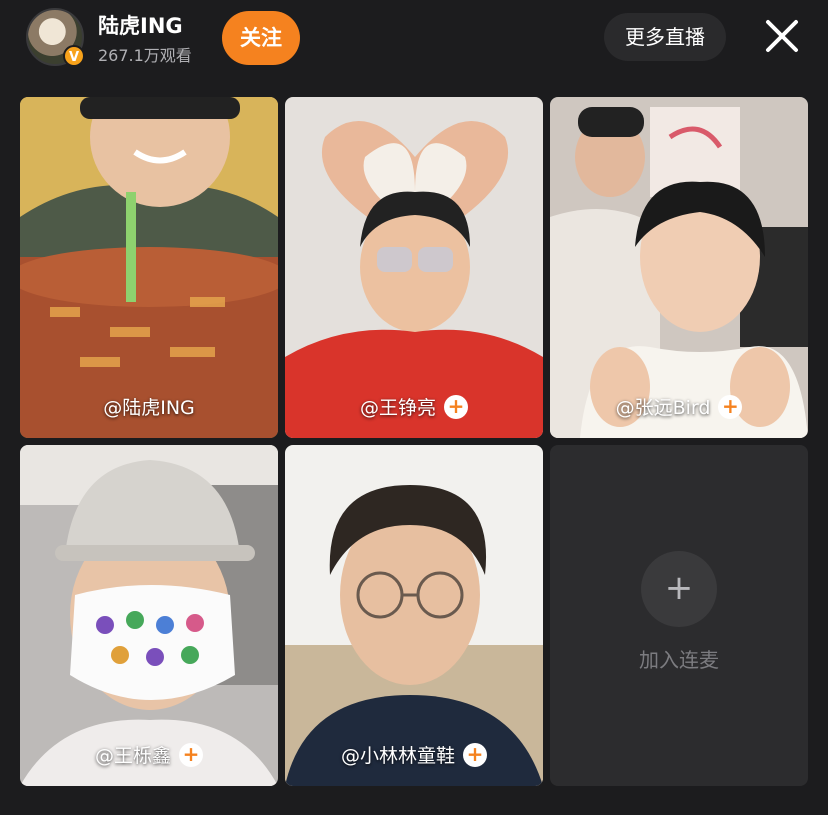  I want to click on video-tile-host: @陆虎ING, so click(149, 267).